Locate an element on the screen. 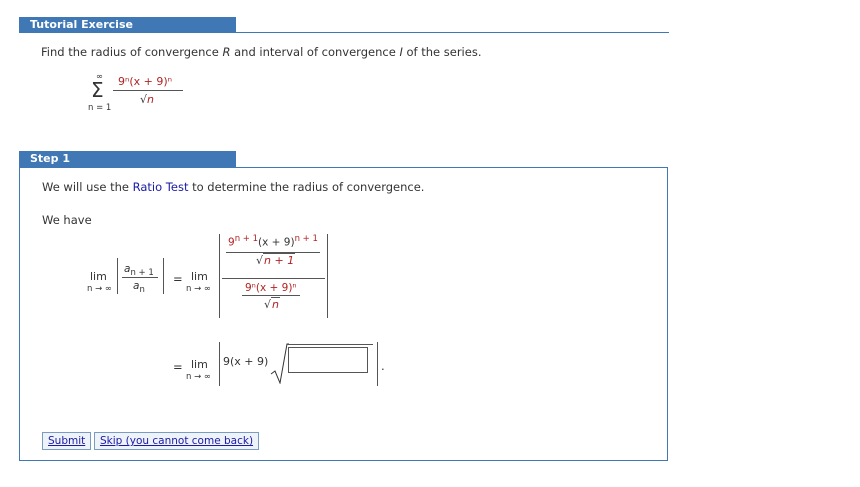 This screenshot has width=860, height=487. big-numerator-bottom: √n + 1 is located at coordinates (276, 260).